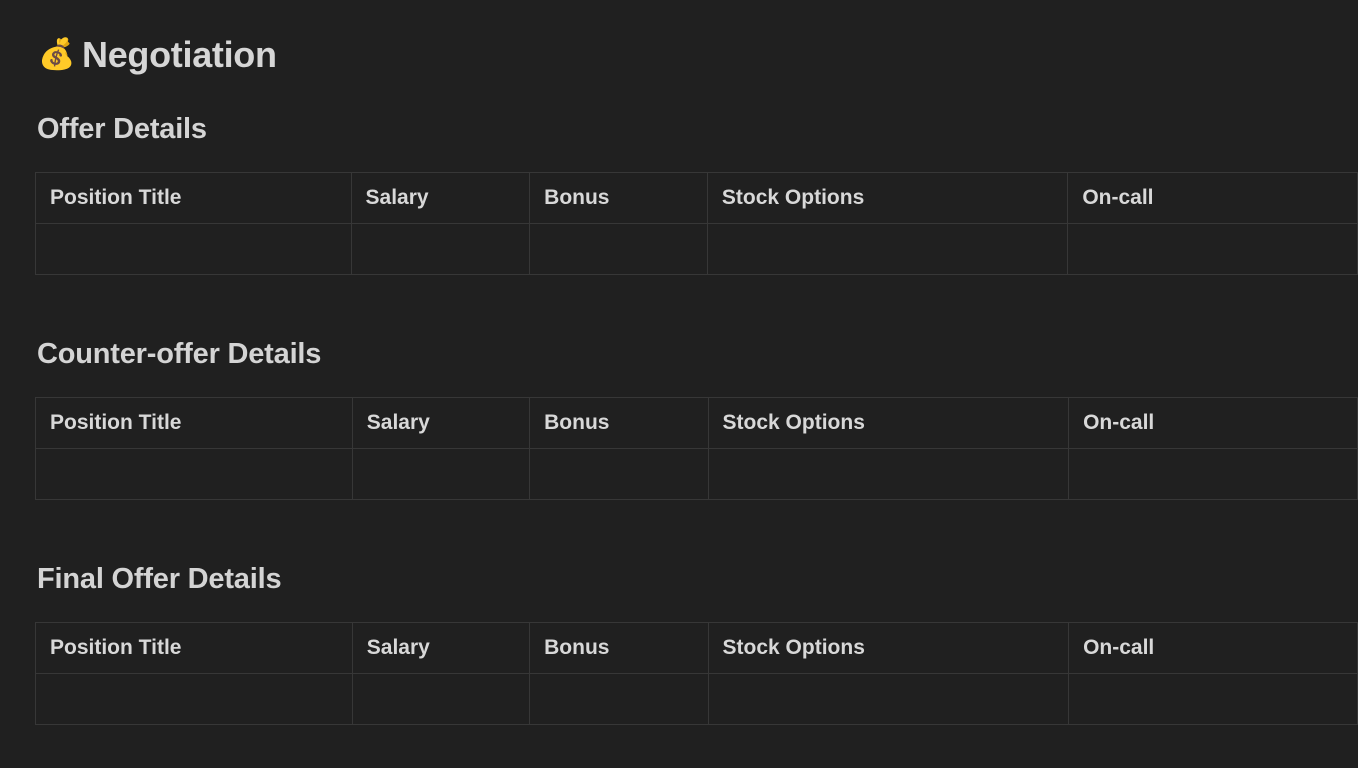 Image resolution: width=1358 pixels, height=768 pixels. I want to click on money-bag-icon: 💰, so click(56, 55).